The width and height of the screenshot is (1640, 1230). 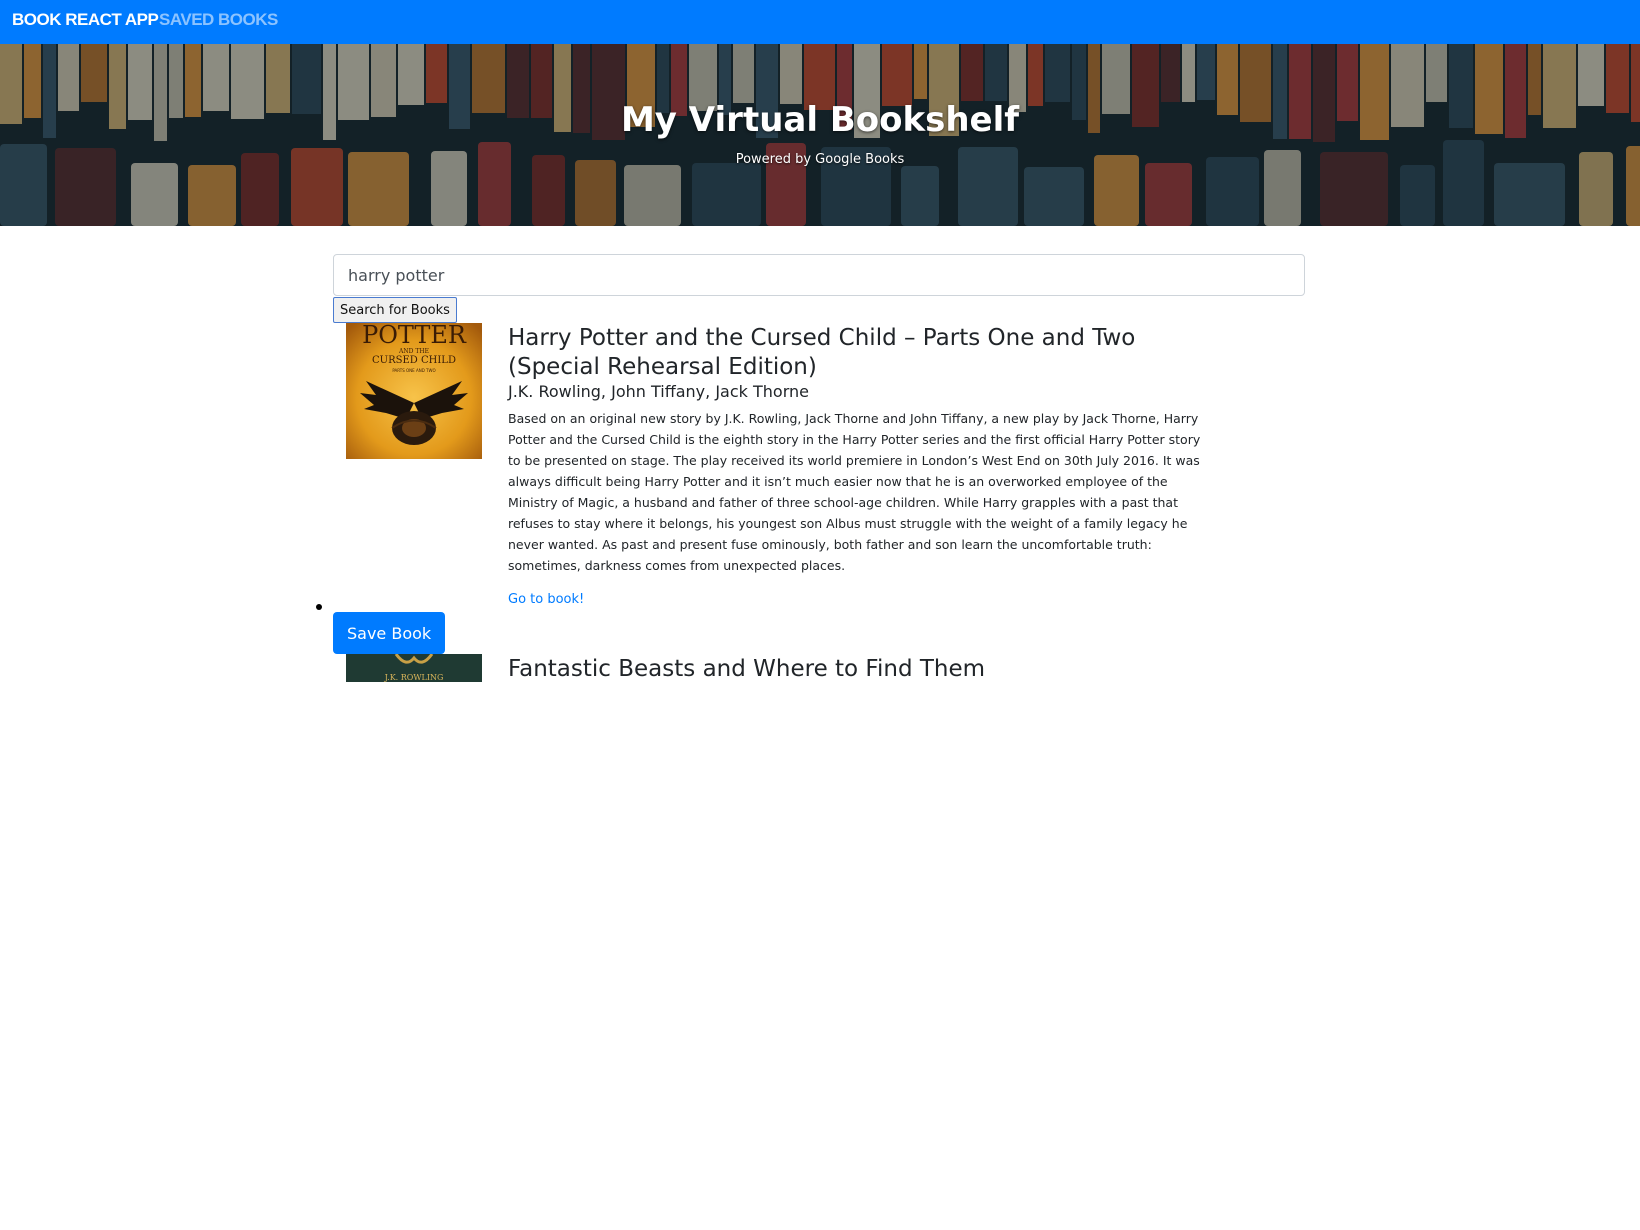 What do you see at coordinates (820, 159) in the screenshot?
I see `page-subtitle: Powered by Google Books` at bounding box center [820, 159].